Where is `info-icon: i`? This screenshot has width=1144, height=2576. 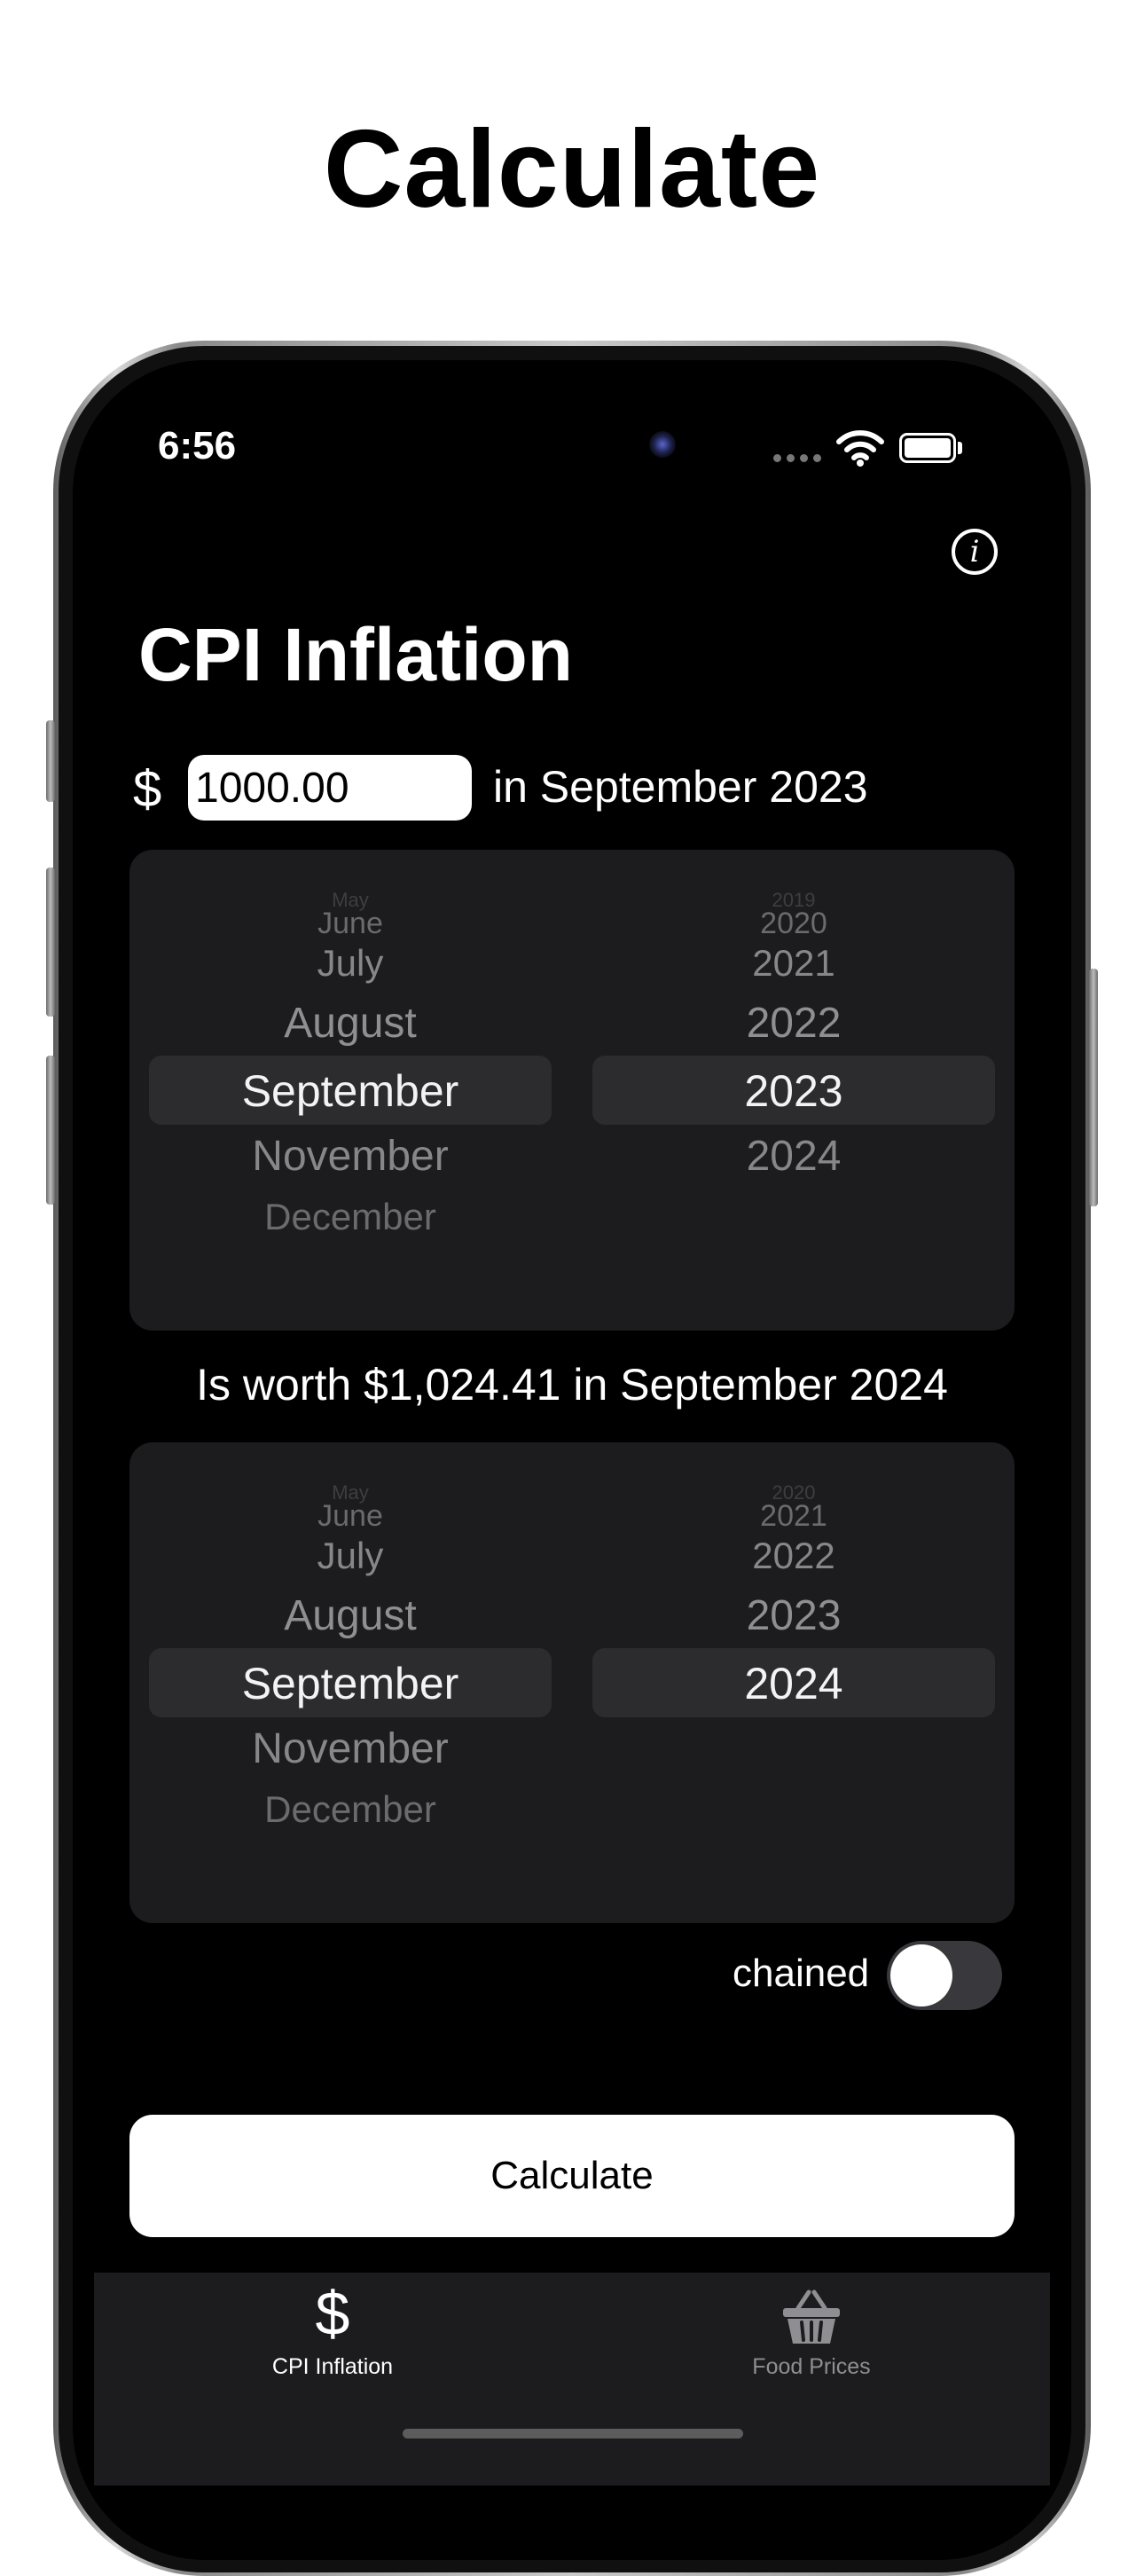 info-icon: i is located at coordinates (975, 551).